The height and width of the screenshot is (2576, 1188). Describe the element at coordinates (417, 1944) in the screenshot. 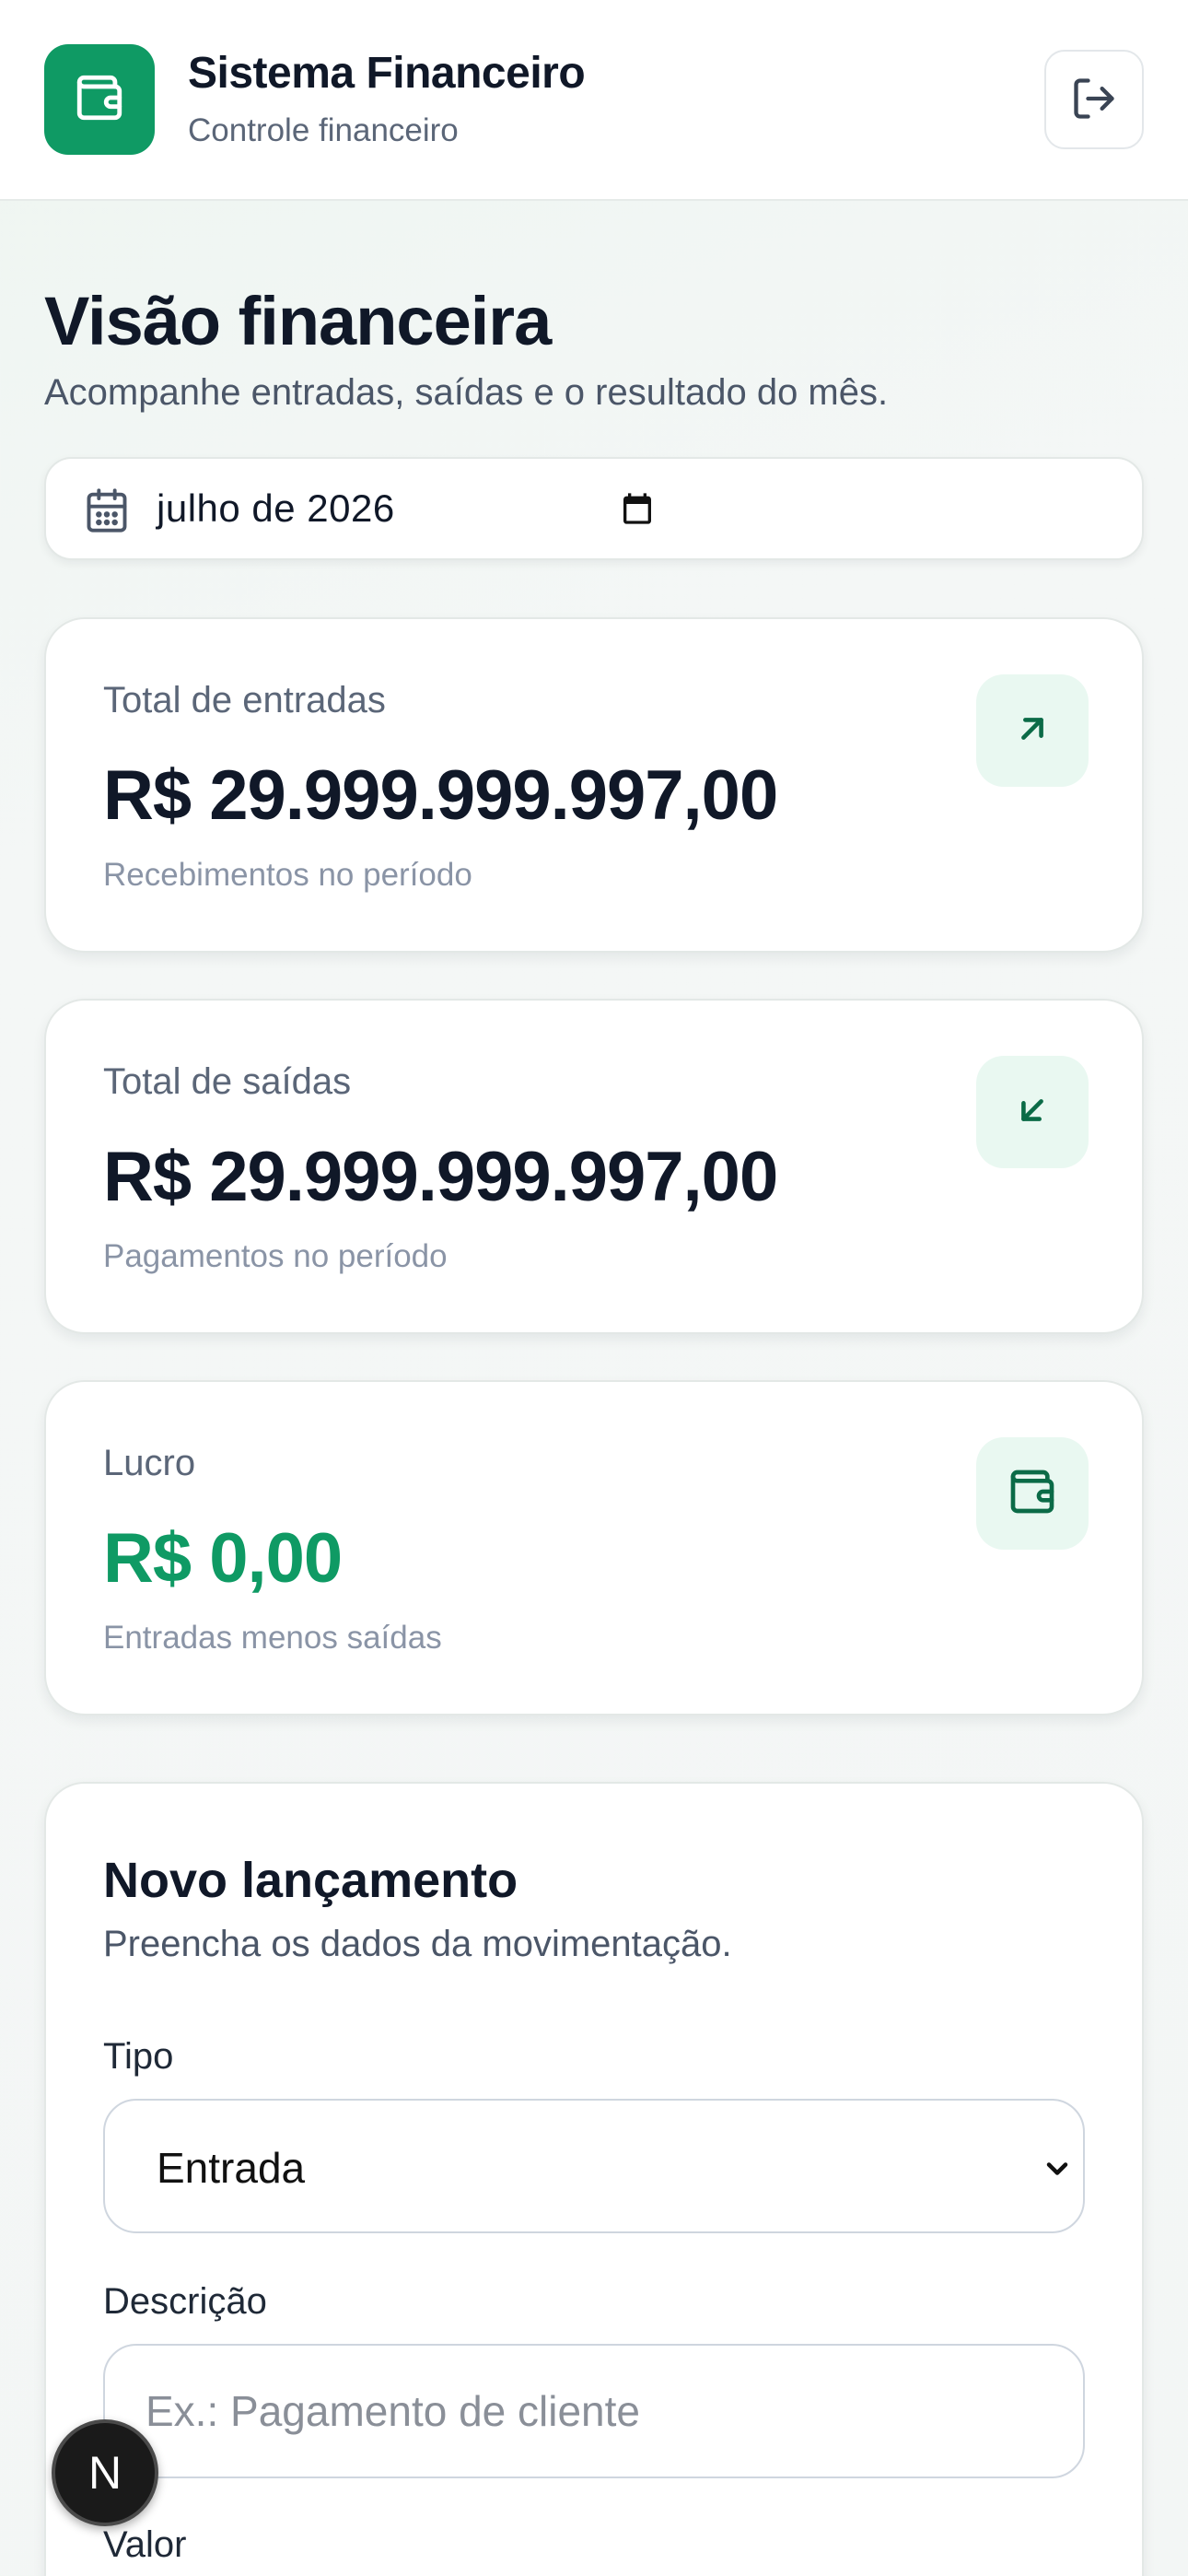

I see `form-subtitle: Preencha os dados da movimentação.` at that location.